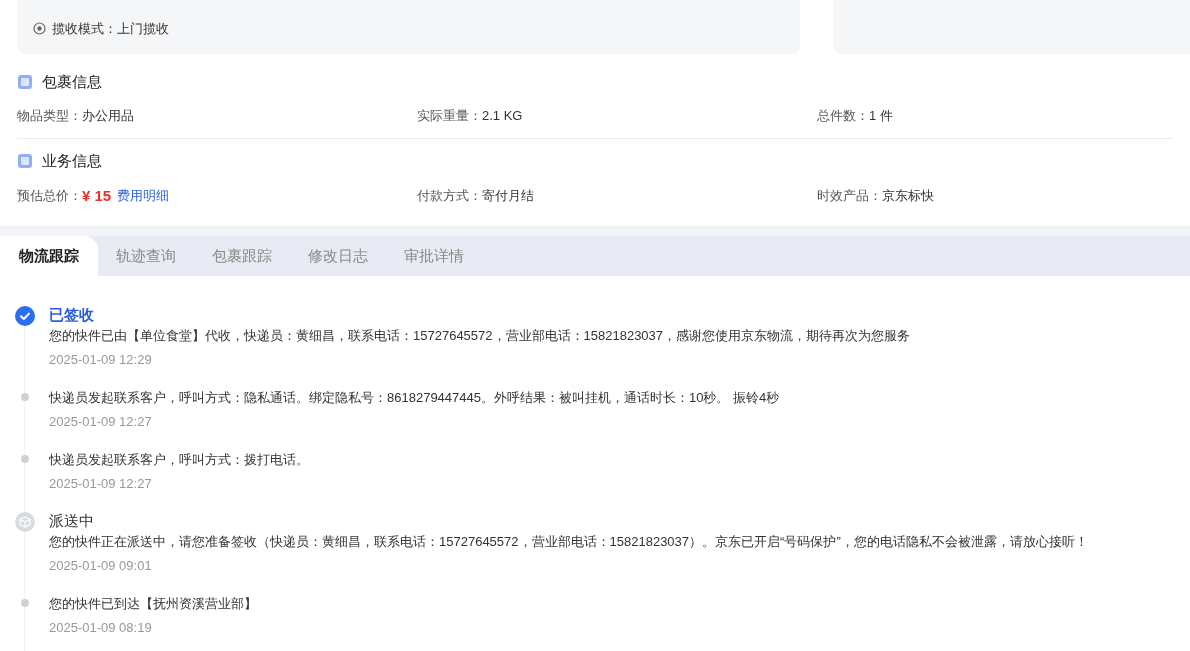  What do you see at coordinates (434, 256) in the screenshot?
I see `tab: 审批详情` at bounding box center [434, 256].